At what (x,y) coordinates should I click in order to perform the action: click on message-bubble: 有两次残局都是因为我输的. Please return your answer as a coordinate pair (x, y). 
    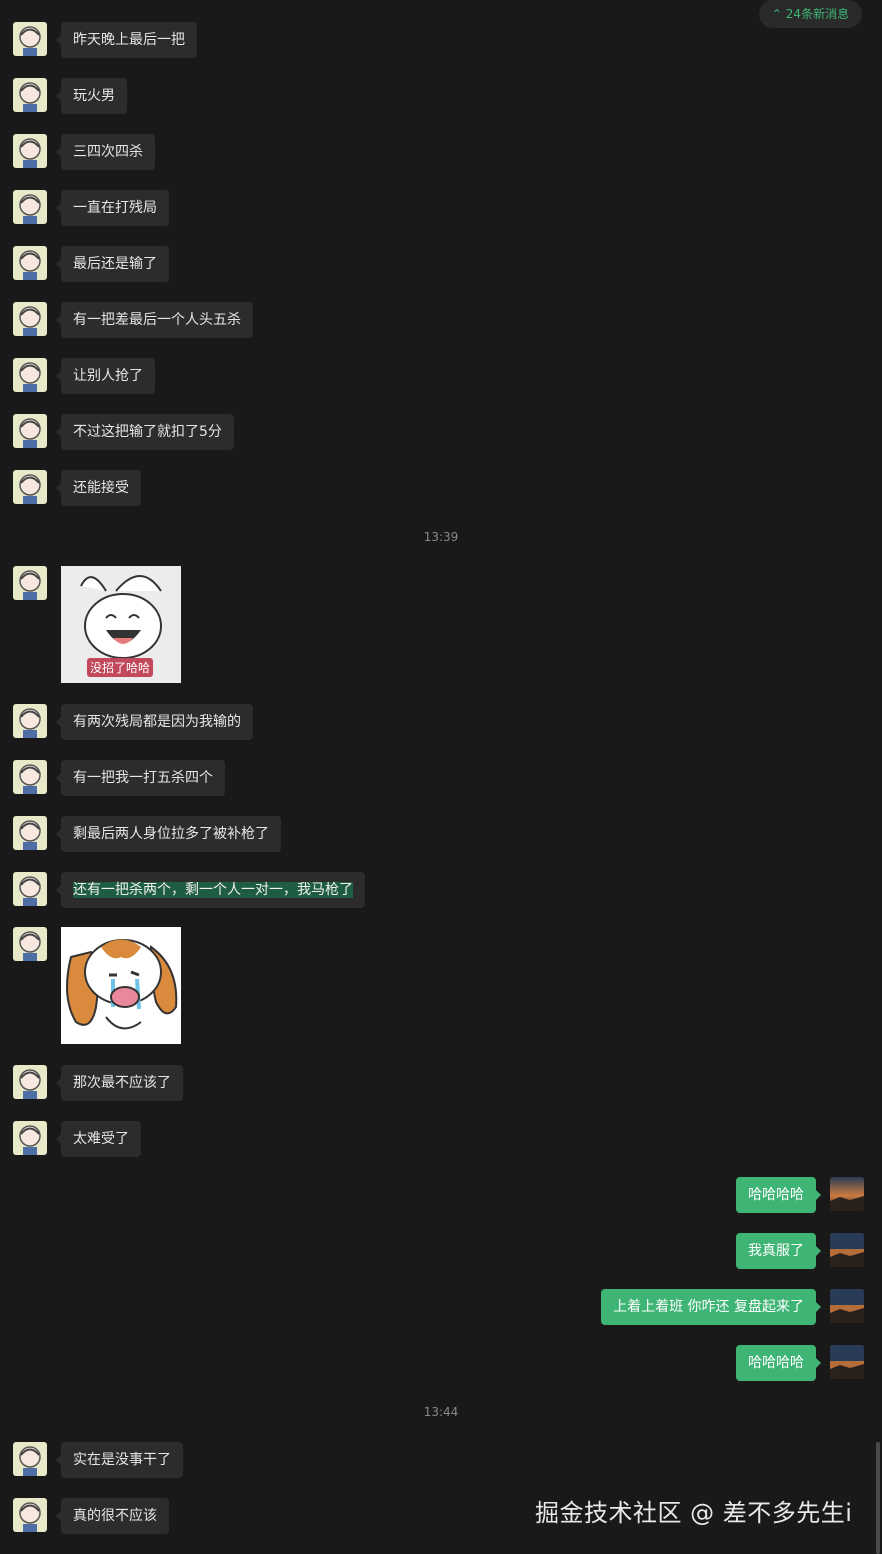
    Looking at the image, I should click on (154, 722).